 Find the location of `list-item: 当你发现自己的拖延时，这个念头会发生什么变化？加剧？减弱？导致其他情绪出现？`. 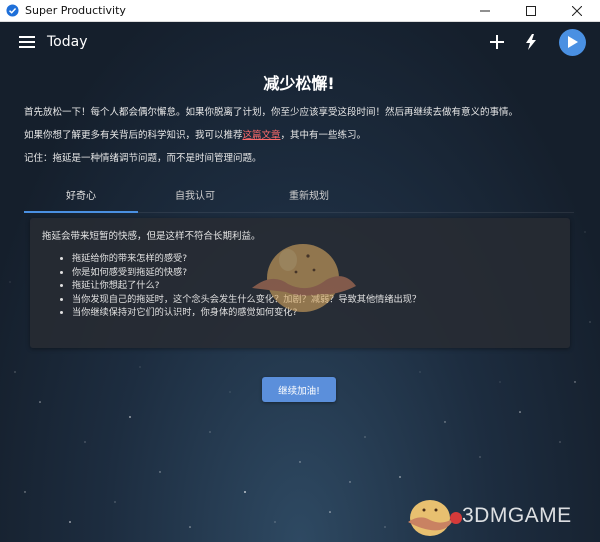

list-item: 当你发现自己的拖延时，这个念头会发生什么变化？加剧？减弱？导致其他情绪出现？ is located at coordinates (246, 300).